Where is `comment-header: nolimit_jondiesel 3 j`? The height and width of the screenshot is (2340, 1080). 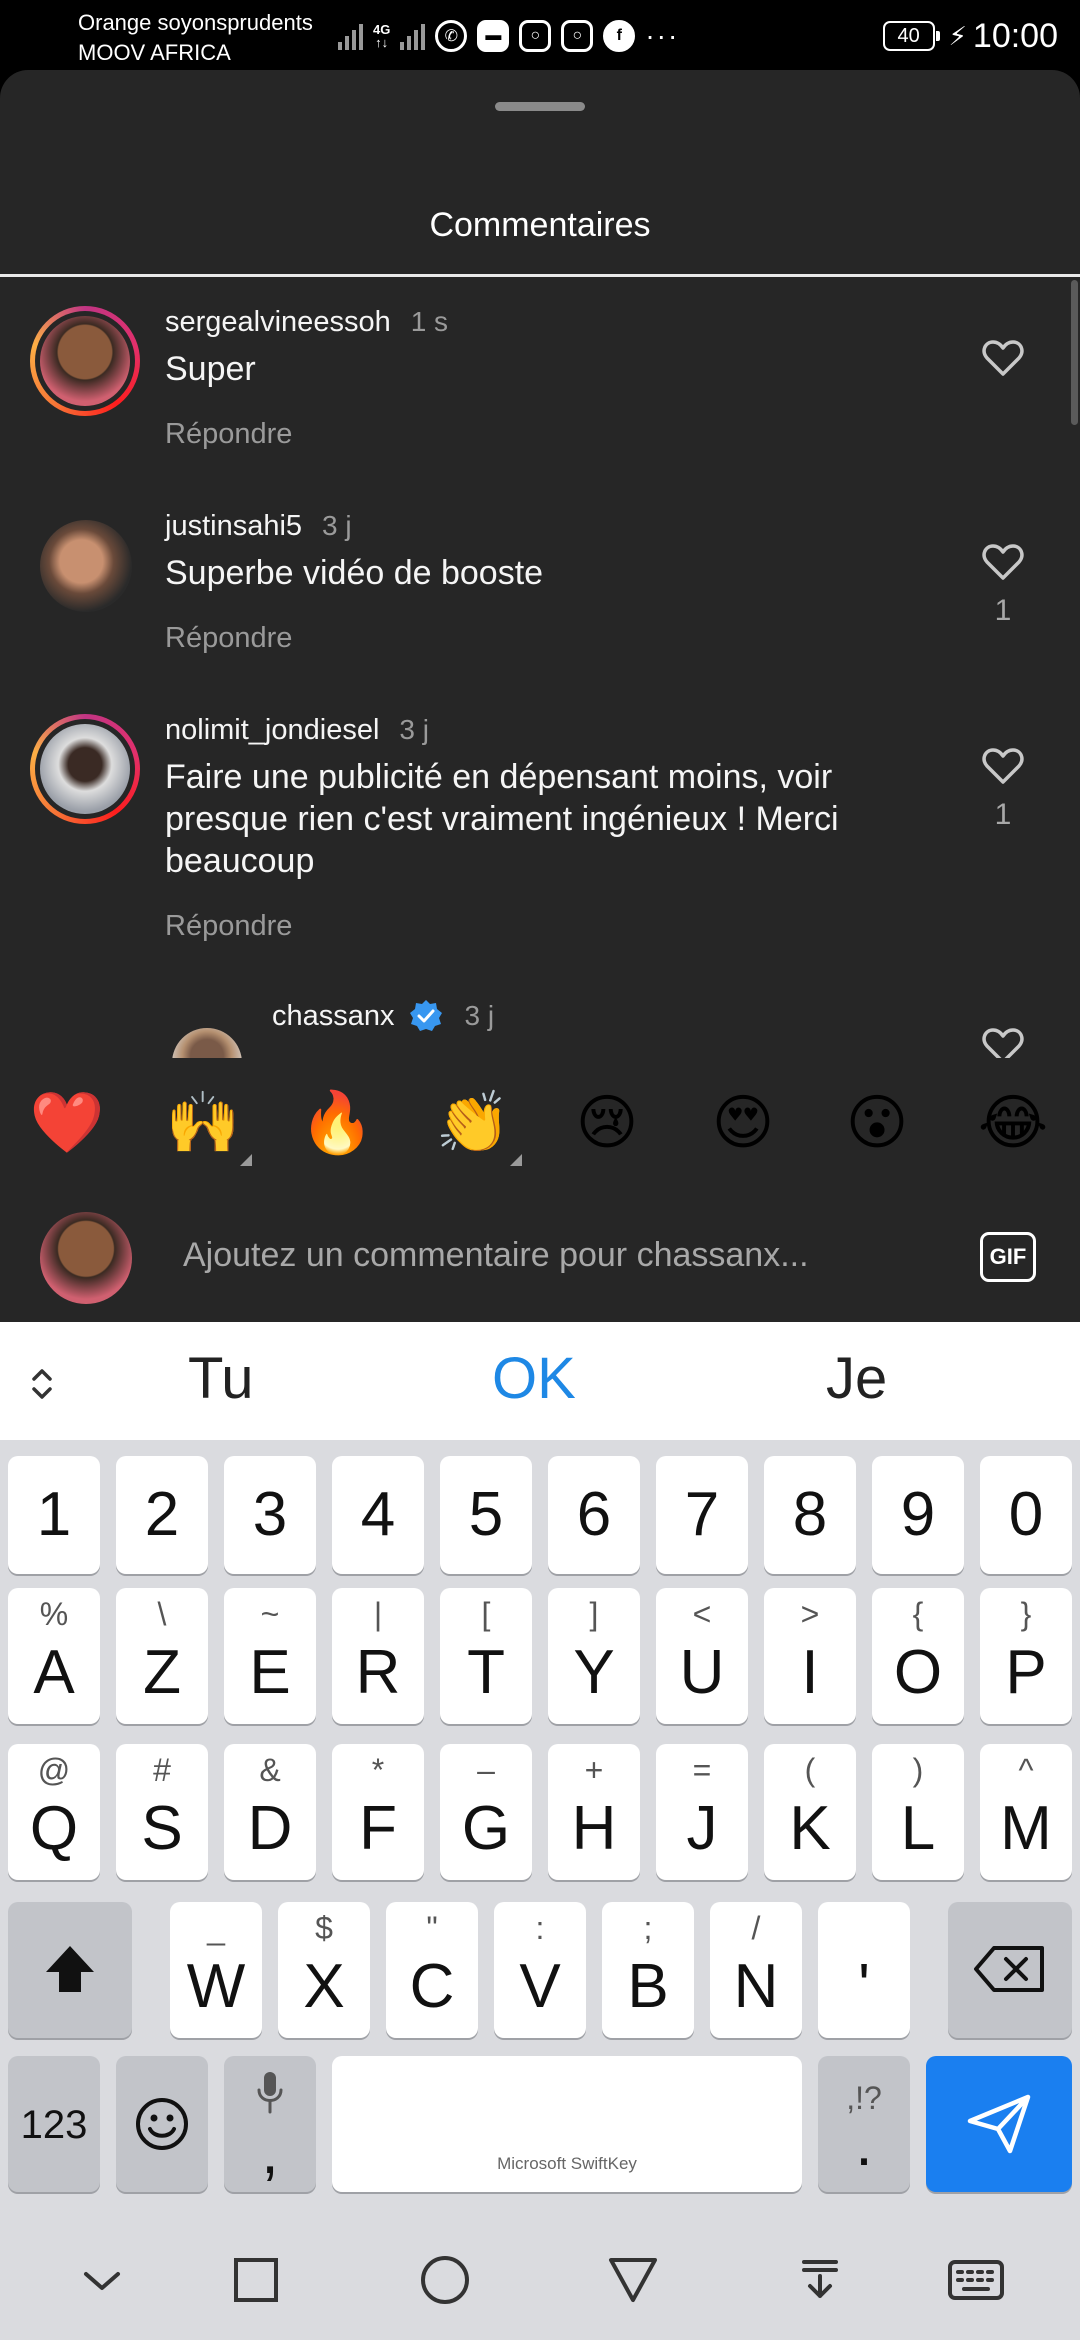
comment-header: nolimit_jondiesel 3 j is located at coordinates (297, 730).